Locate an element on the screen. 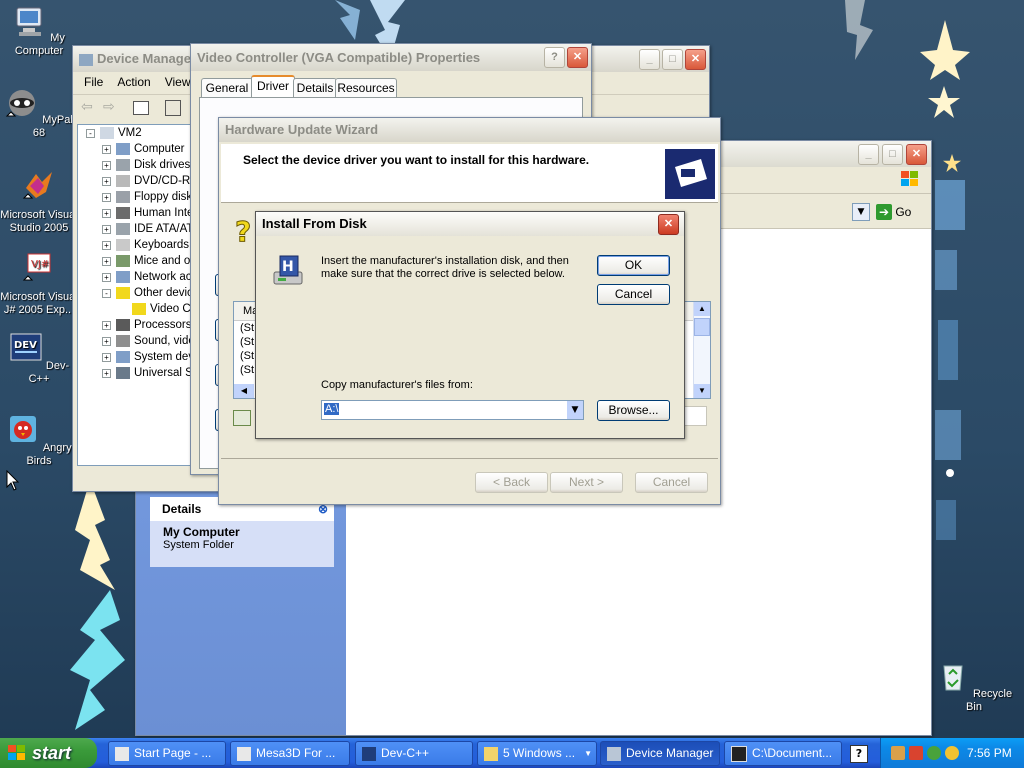 The width and height of the screenshot is (1024, 768). tree-item-label: Video C is located at coordinates (170, 309).